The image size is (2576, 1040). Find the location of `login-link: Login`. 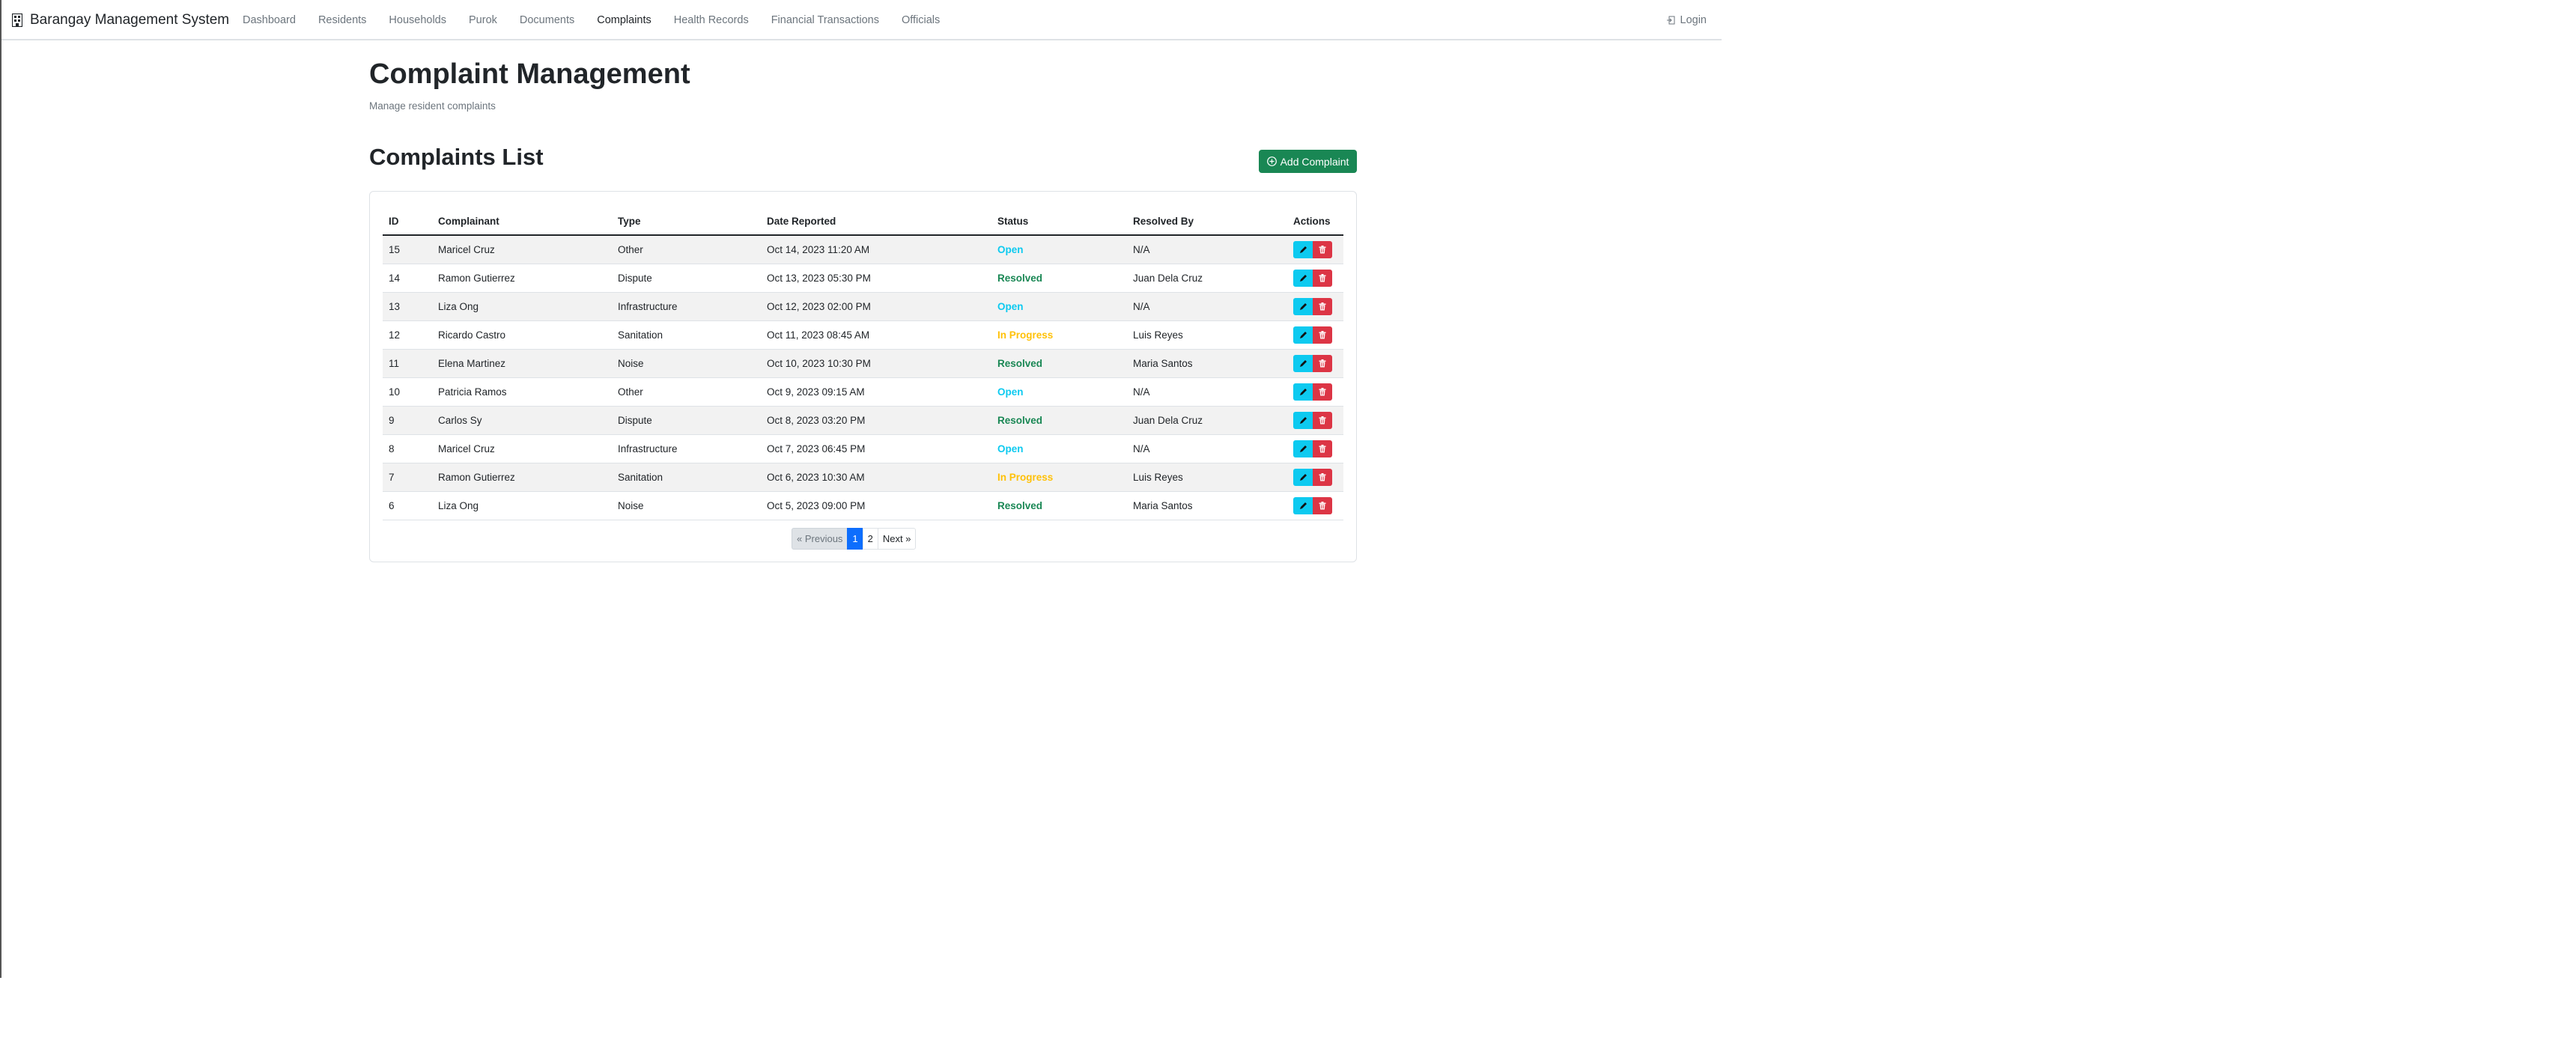

login-link: Login is located at coordinates (1686, 20).